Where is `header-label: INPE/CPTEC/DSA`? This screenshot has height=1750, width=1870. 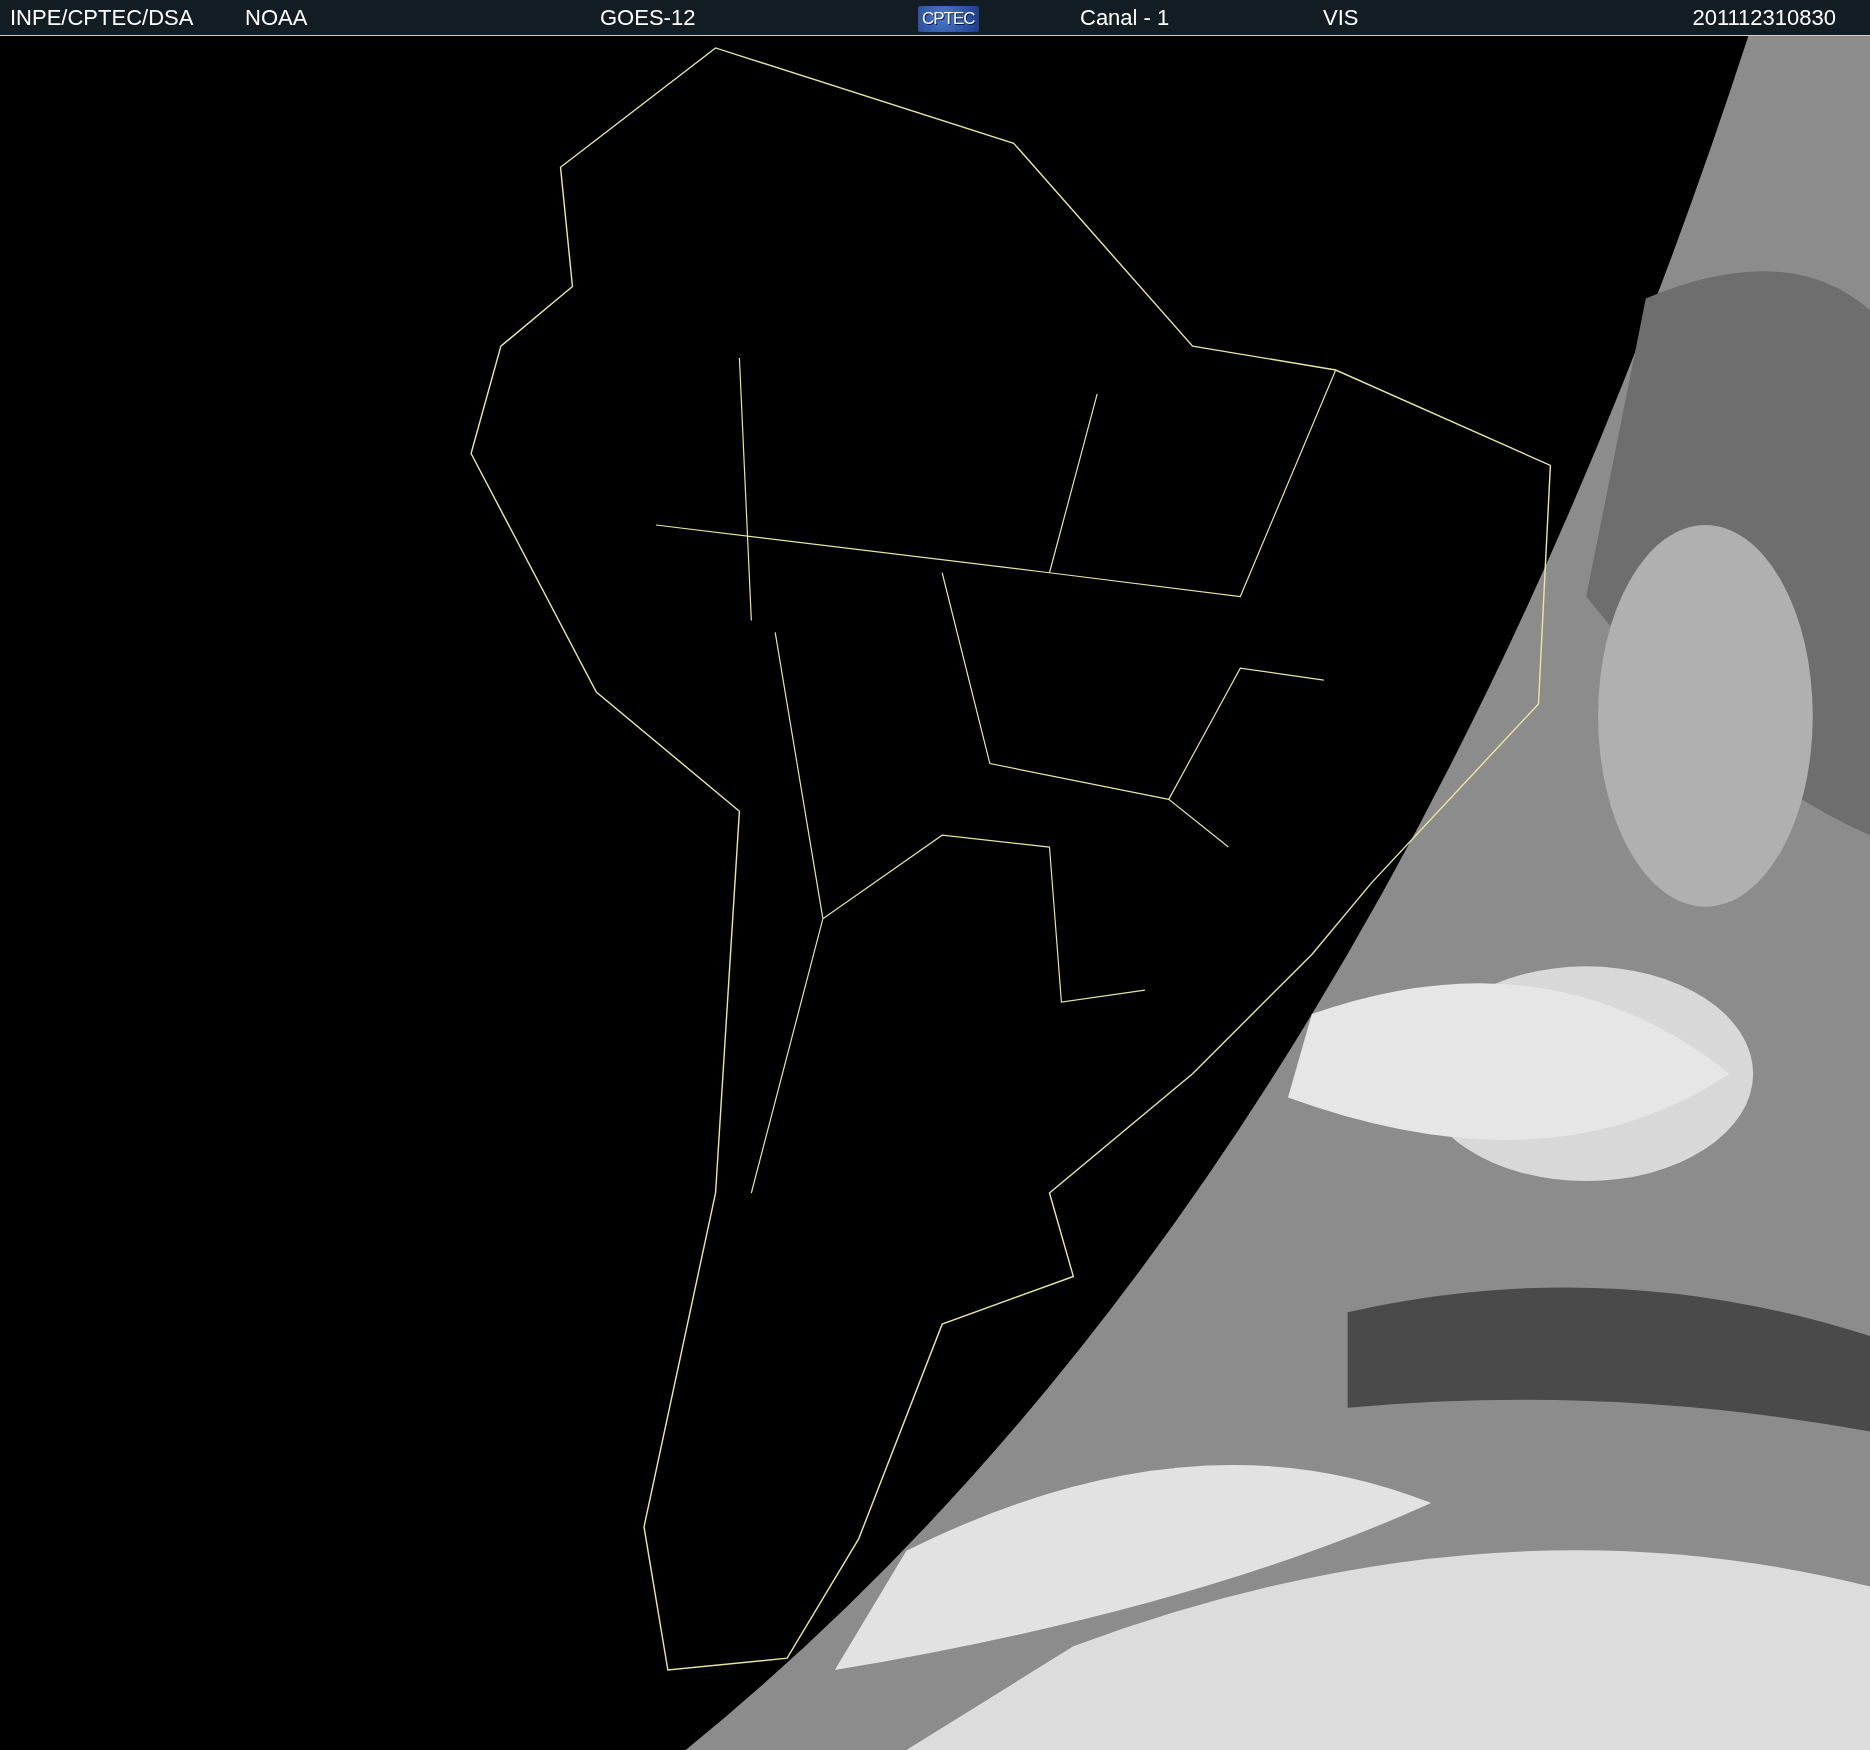
header-label: INPE/CPTEC/DSA is located at coordinates (102, 17).